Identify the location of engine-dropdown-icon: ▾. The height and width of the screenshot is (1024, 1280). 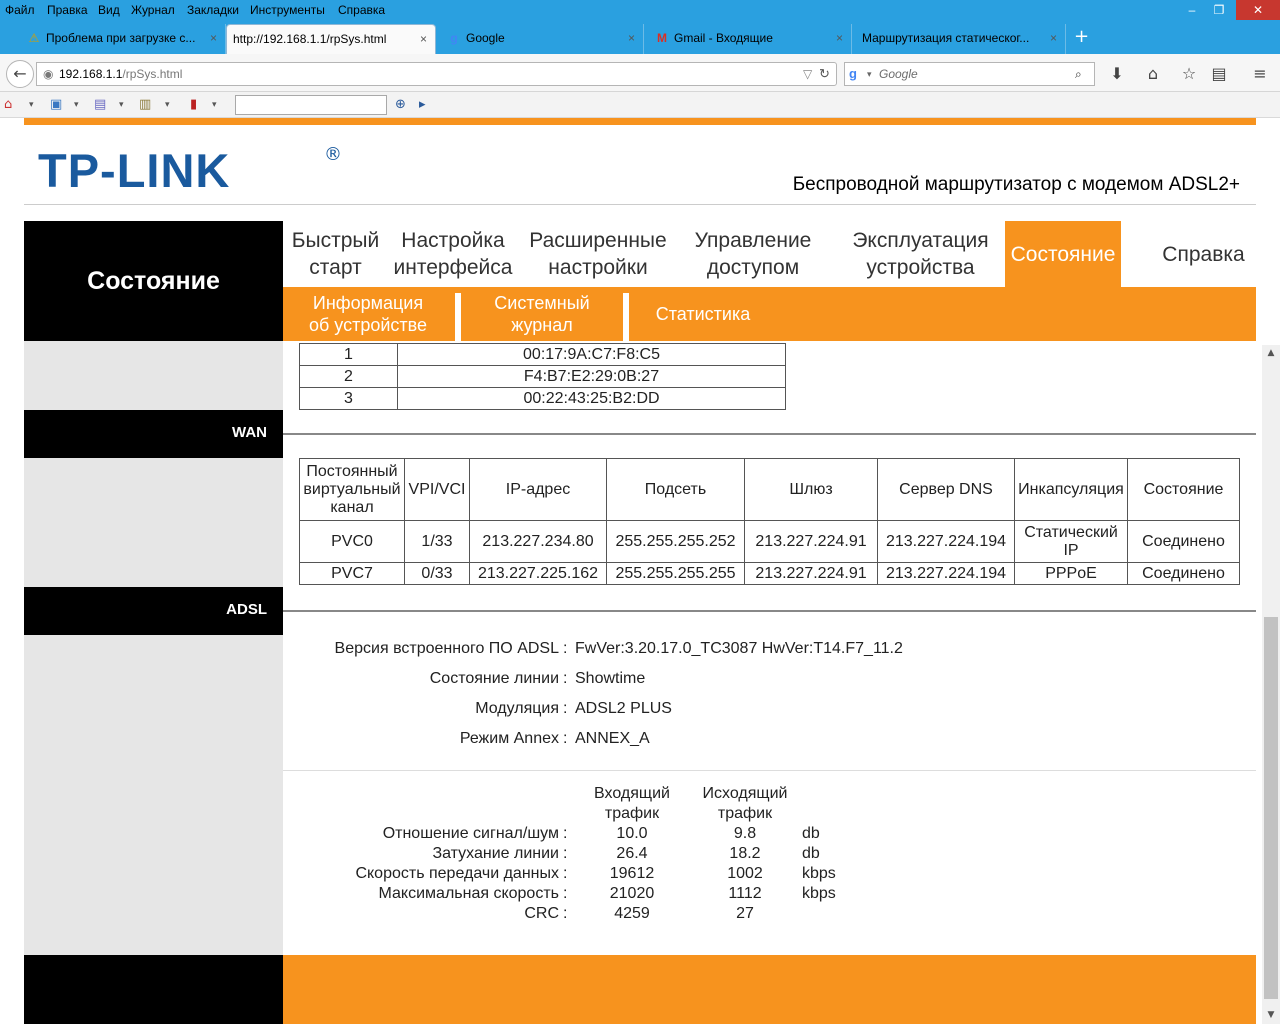
(869, 74).